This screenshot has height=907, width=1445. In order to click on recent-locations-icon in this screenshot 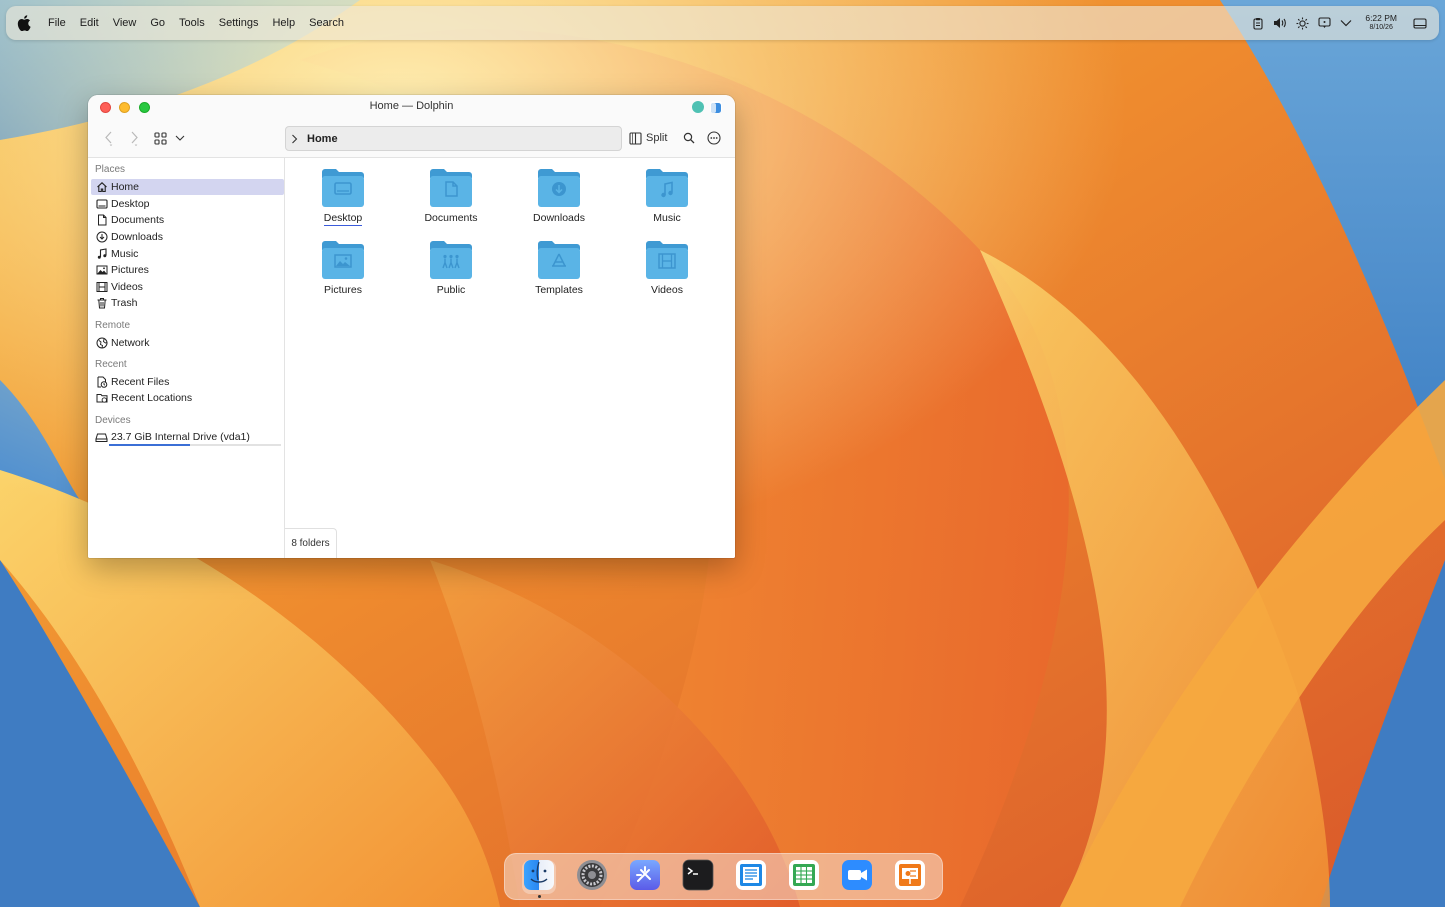, I will do `click(101, 398)`.